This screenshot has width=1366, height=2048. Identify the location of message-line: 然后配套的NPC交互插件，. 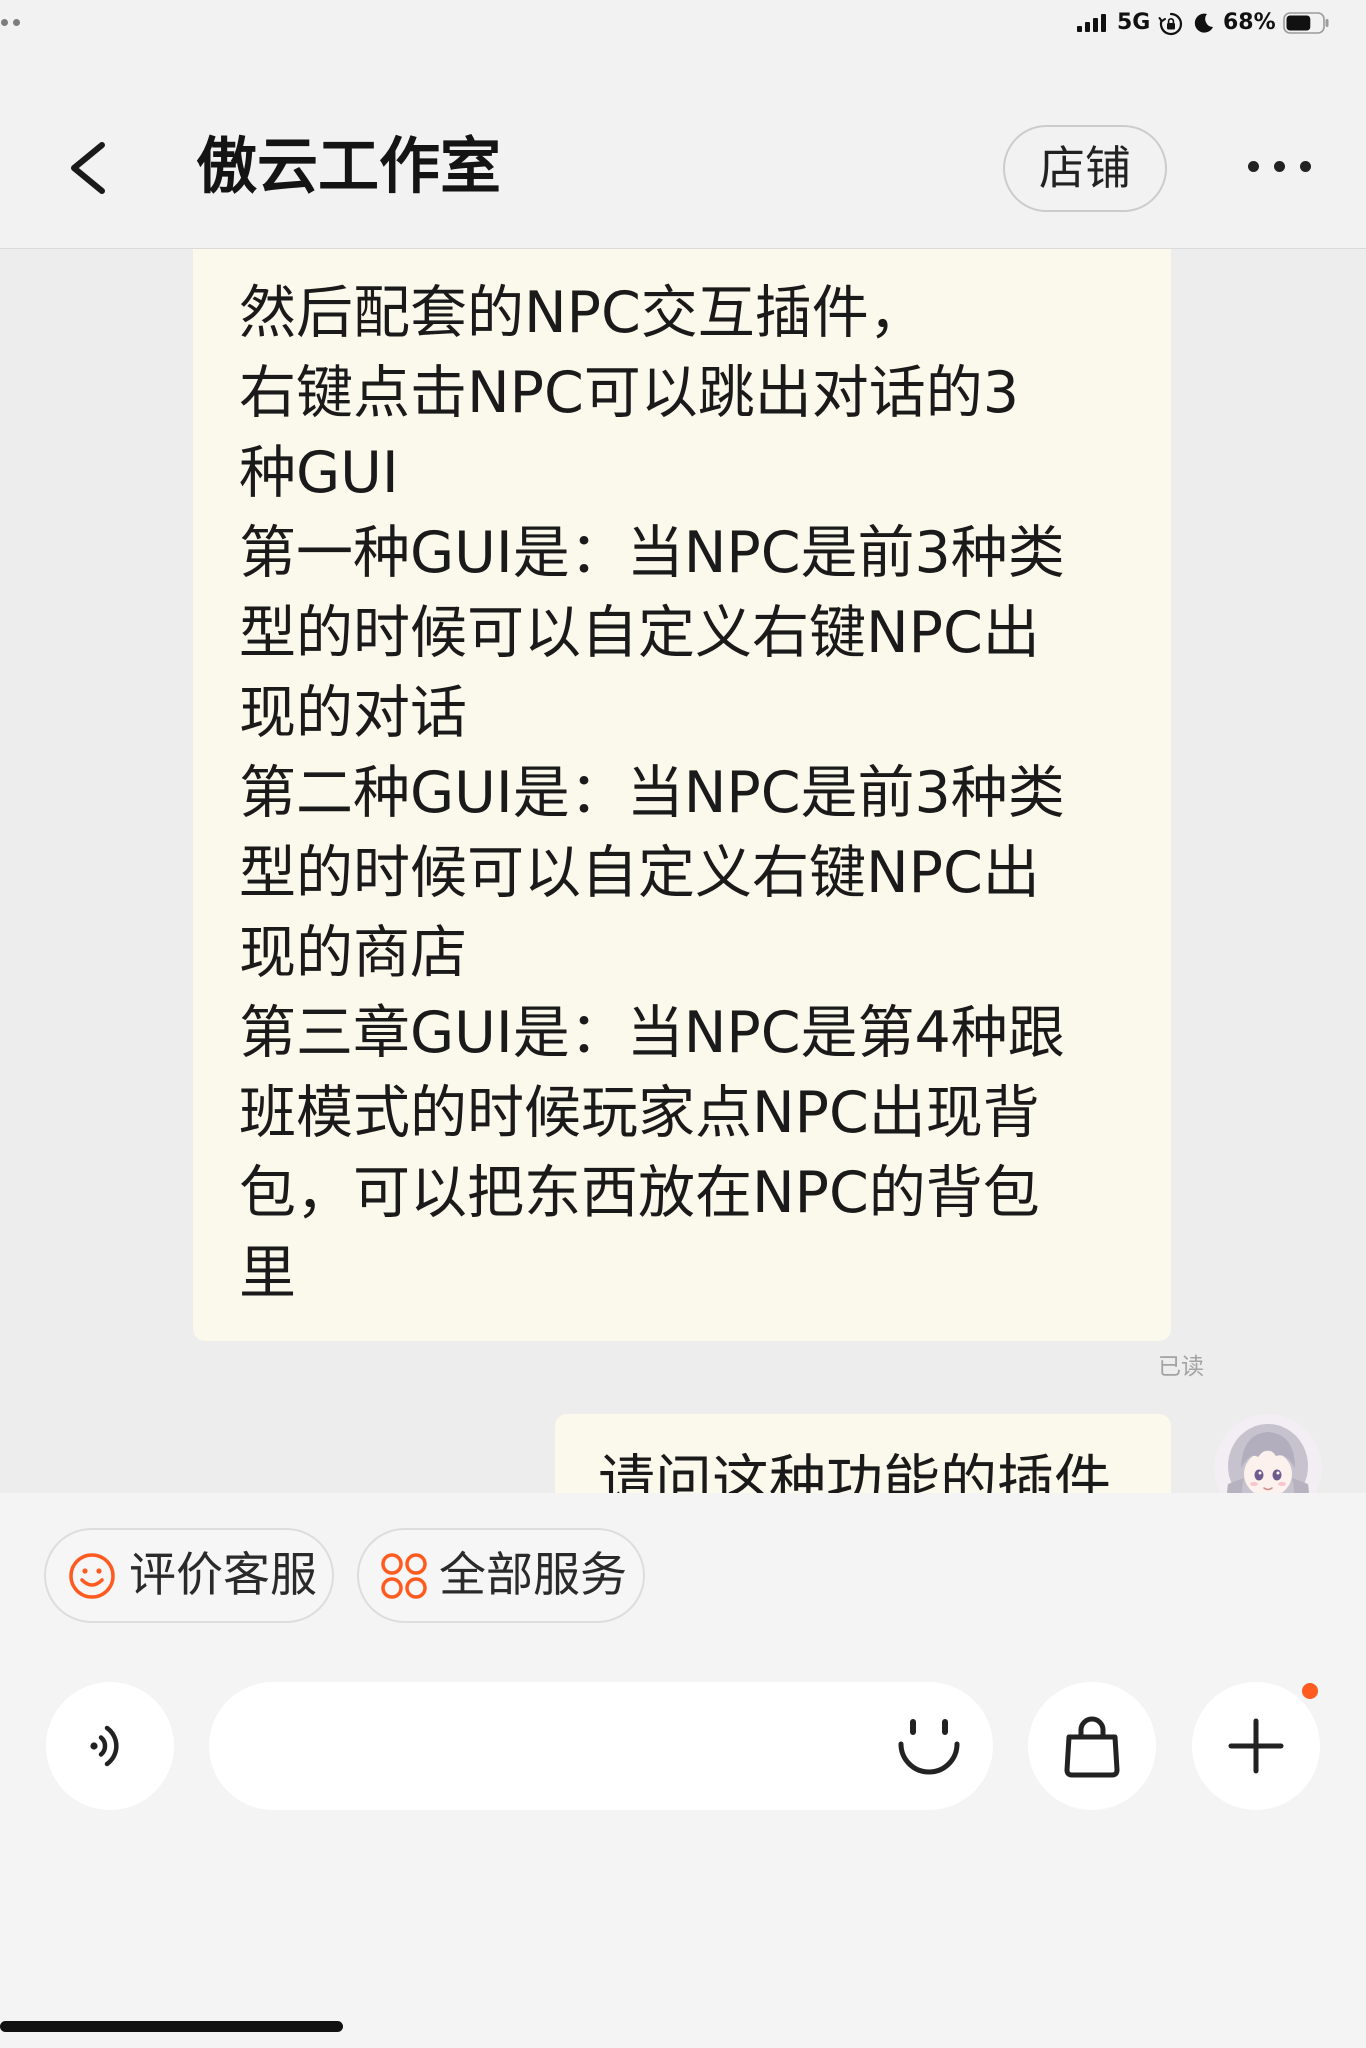
(582, 313).